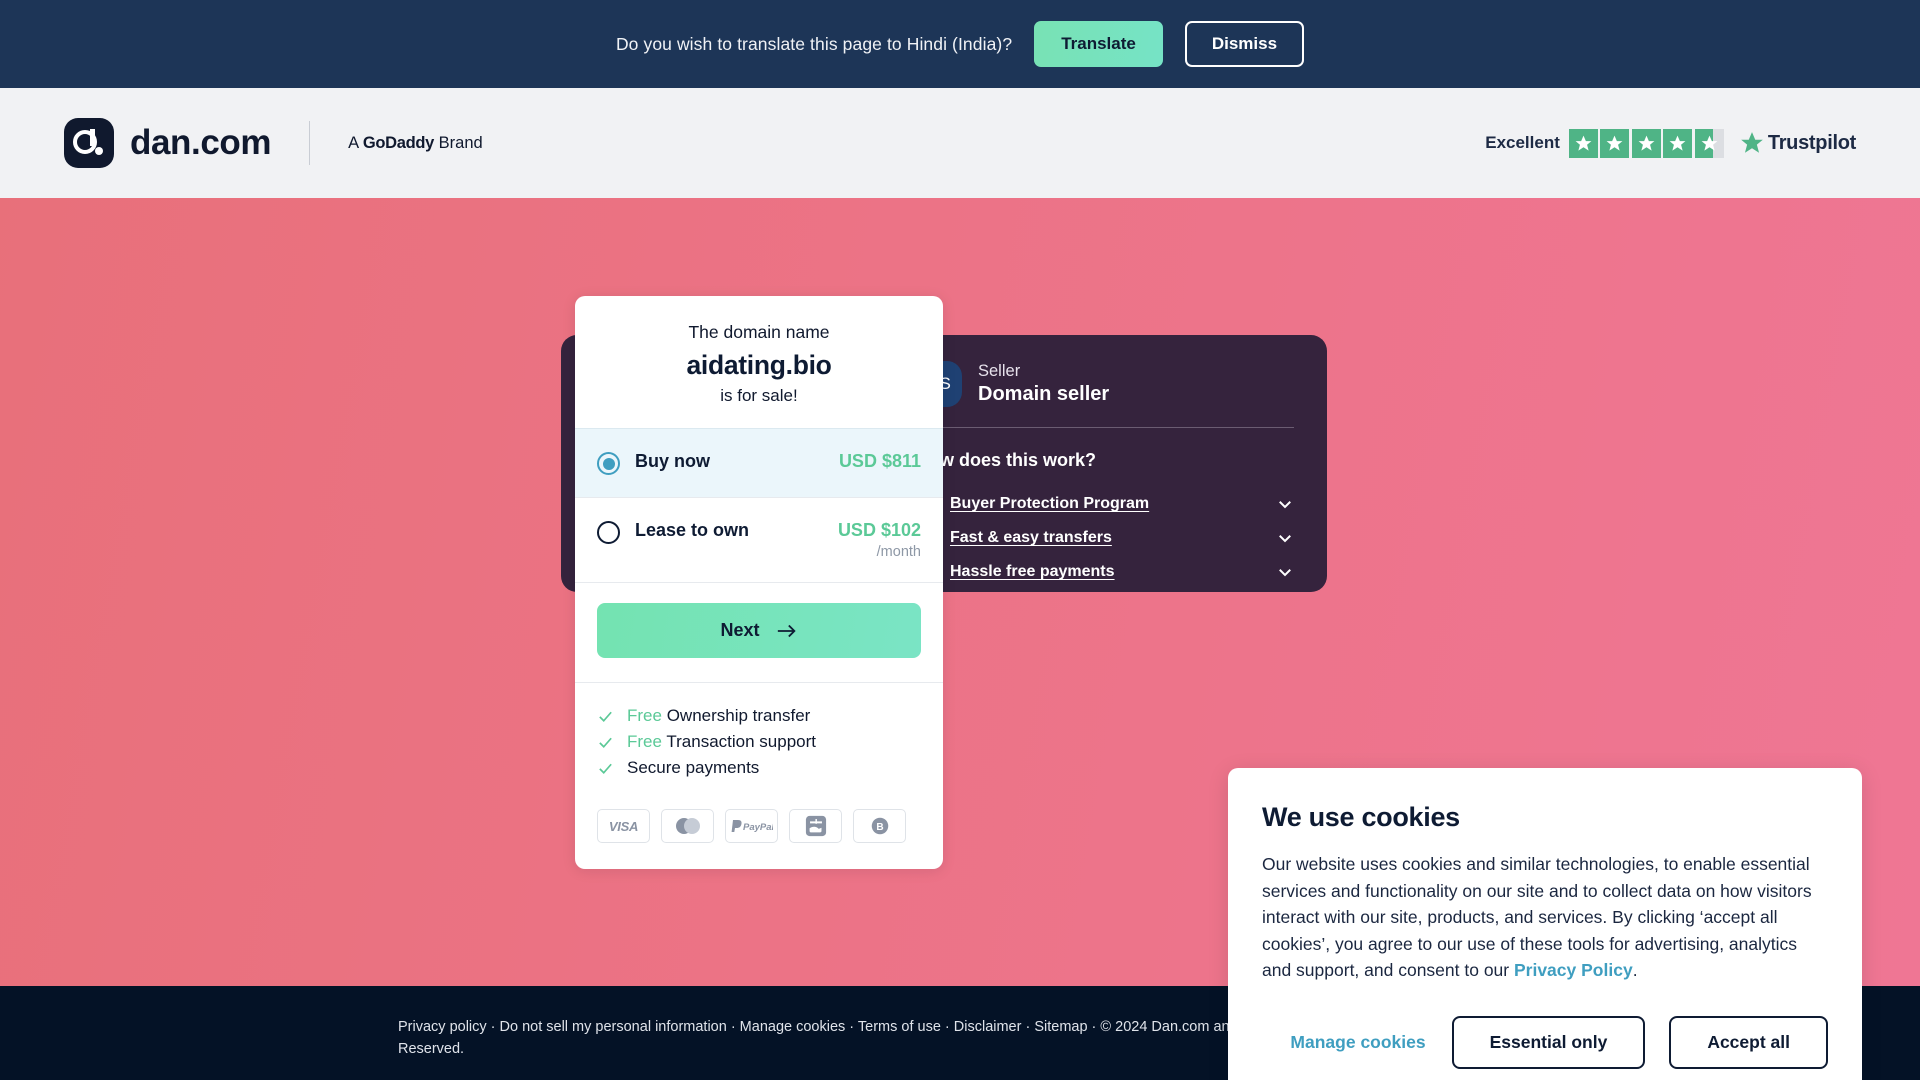  I want to click on bitcoin-icon: B, so click(879, 826).